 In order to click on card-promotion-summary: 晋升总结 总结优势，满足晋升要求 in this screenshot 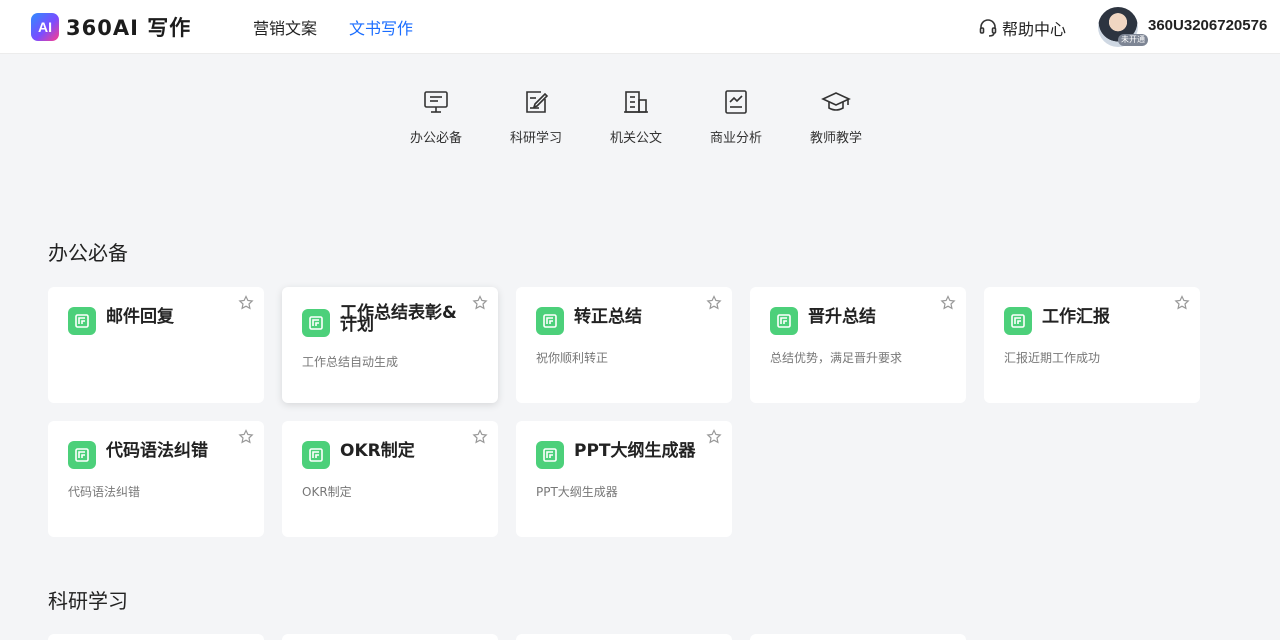, I will do `click(858, 345)`.